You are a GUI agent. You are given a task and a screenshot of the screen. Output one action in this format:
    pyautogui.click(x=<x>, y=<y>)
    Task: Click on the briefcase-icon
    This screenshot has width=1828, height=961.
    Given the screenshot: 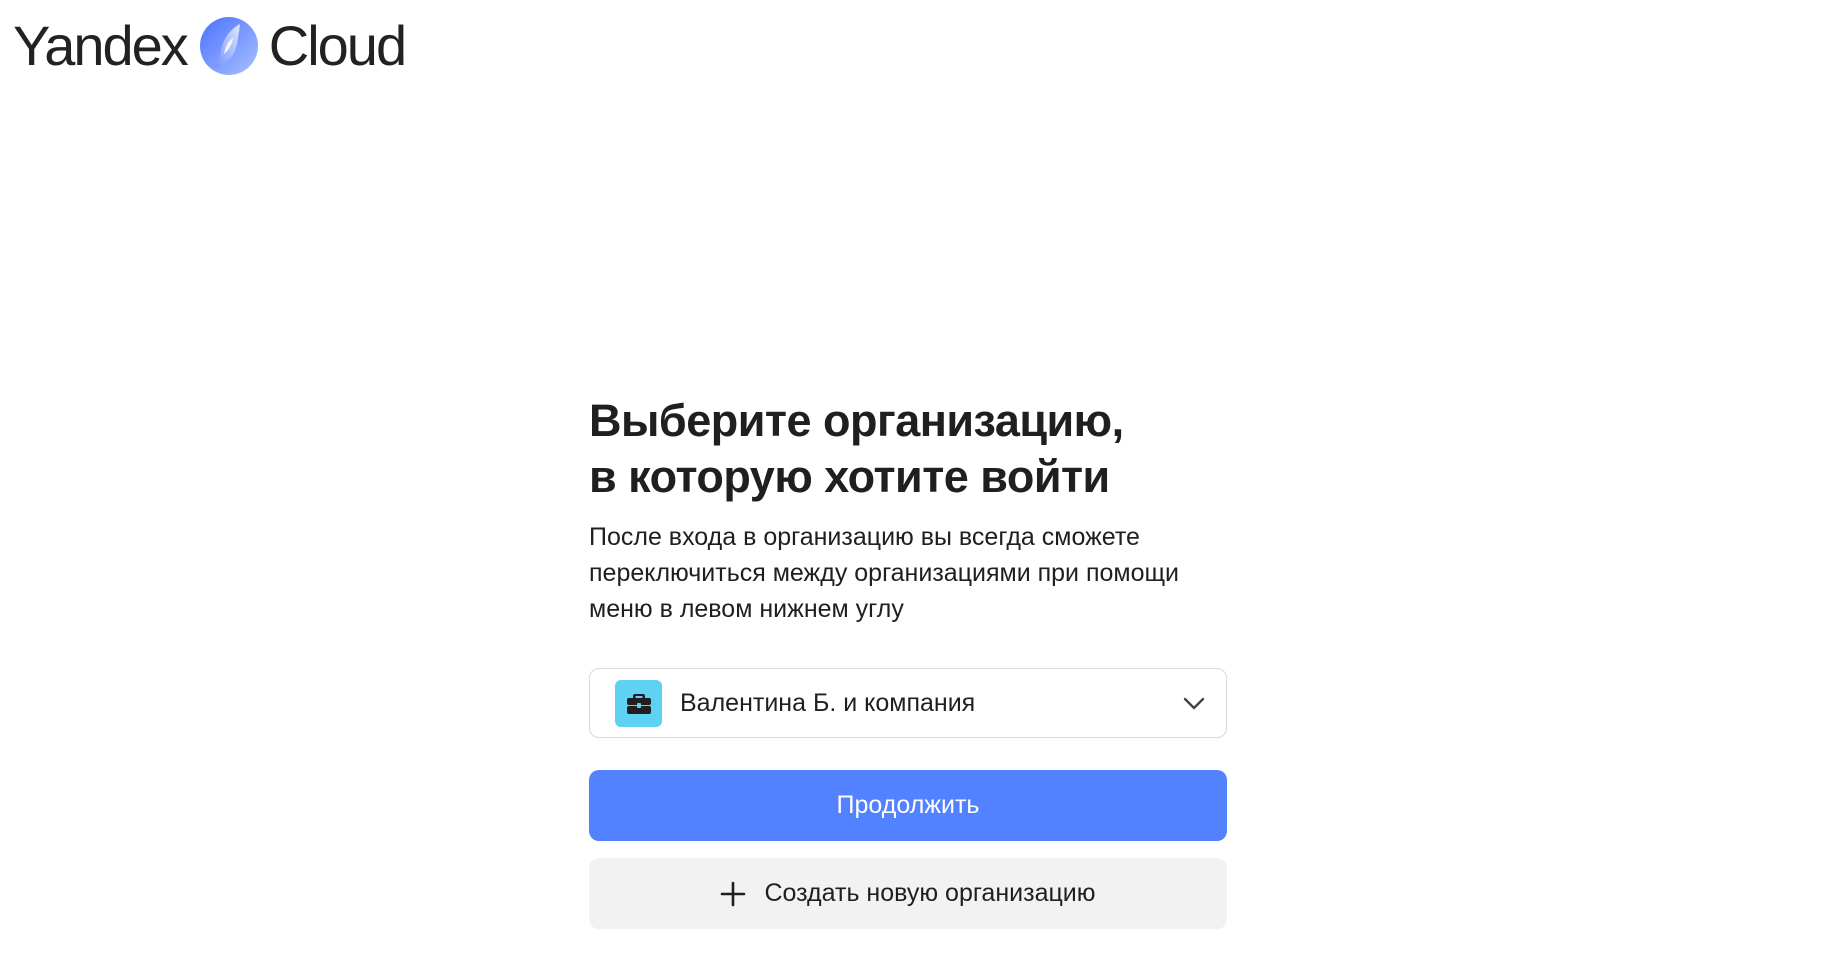 What is the action you would take?
    pyautogui.click(x=638, y=704)
    